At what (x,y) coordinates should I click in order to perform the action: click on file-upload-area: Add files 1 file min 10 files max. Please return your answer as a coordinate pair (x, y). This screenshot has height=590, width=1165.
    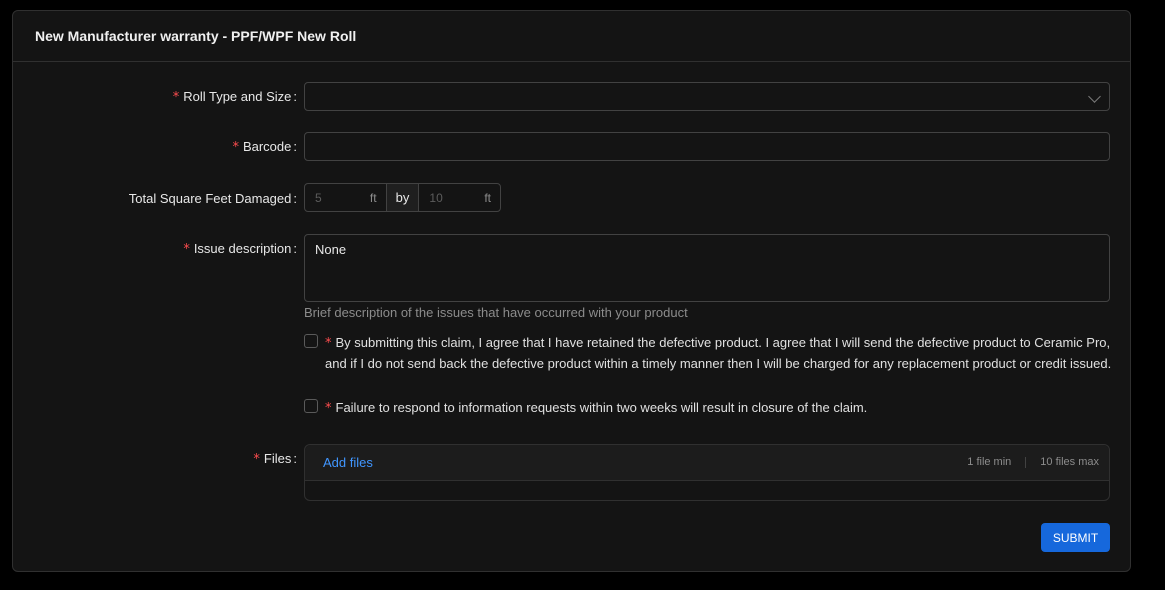
    Looking at the image, I should click on (707, 472).